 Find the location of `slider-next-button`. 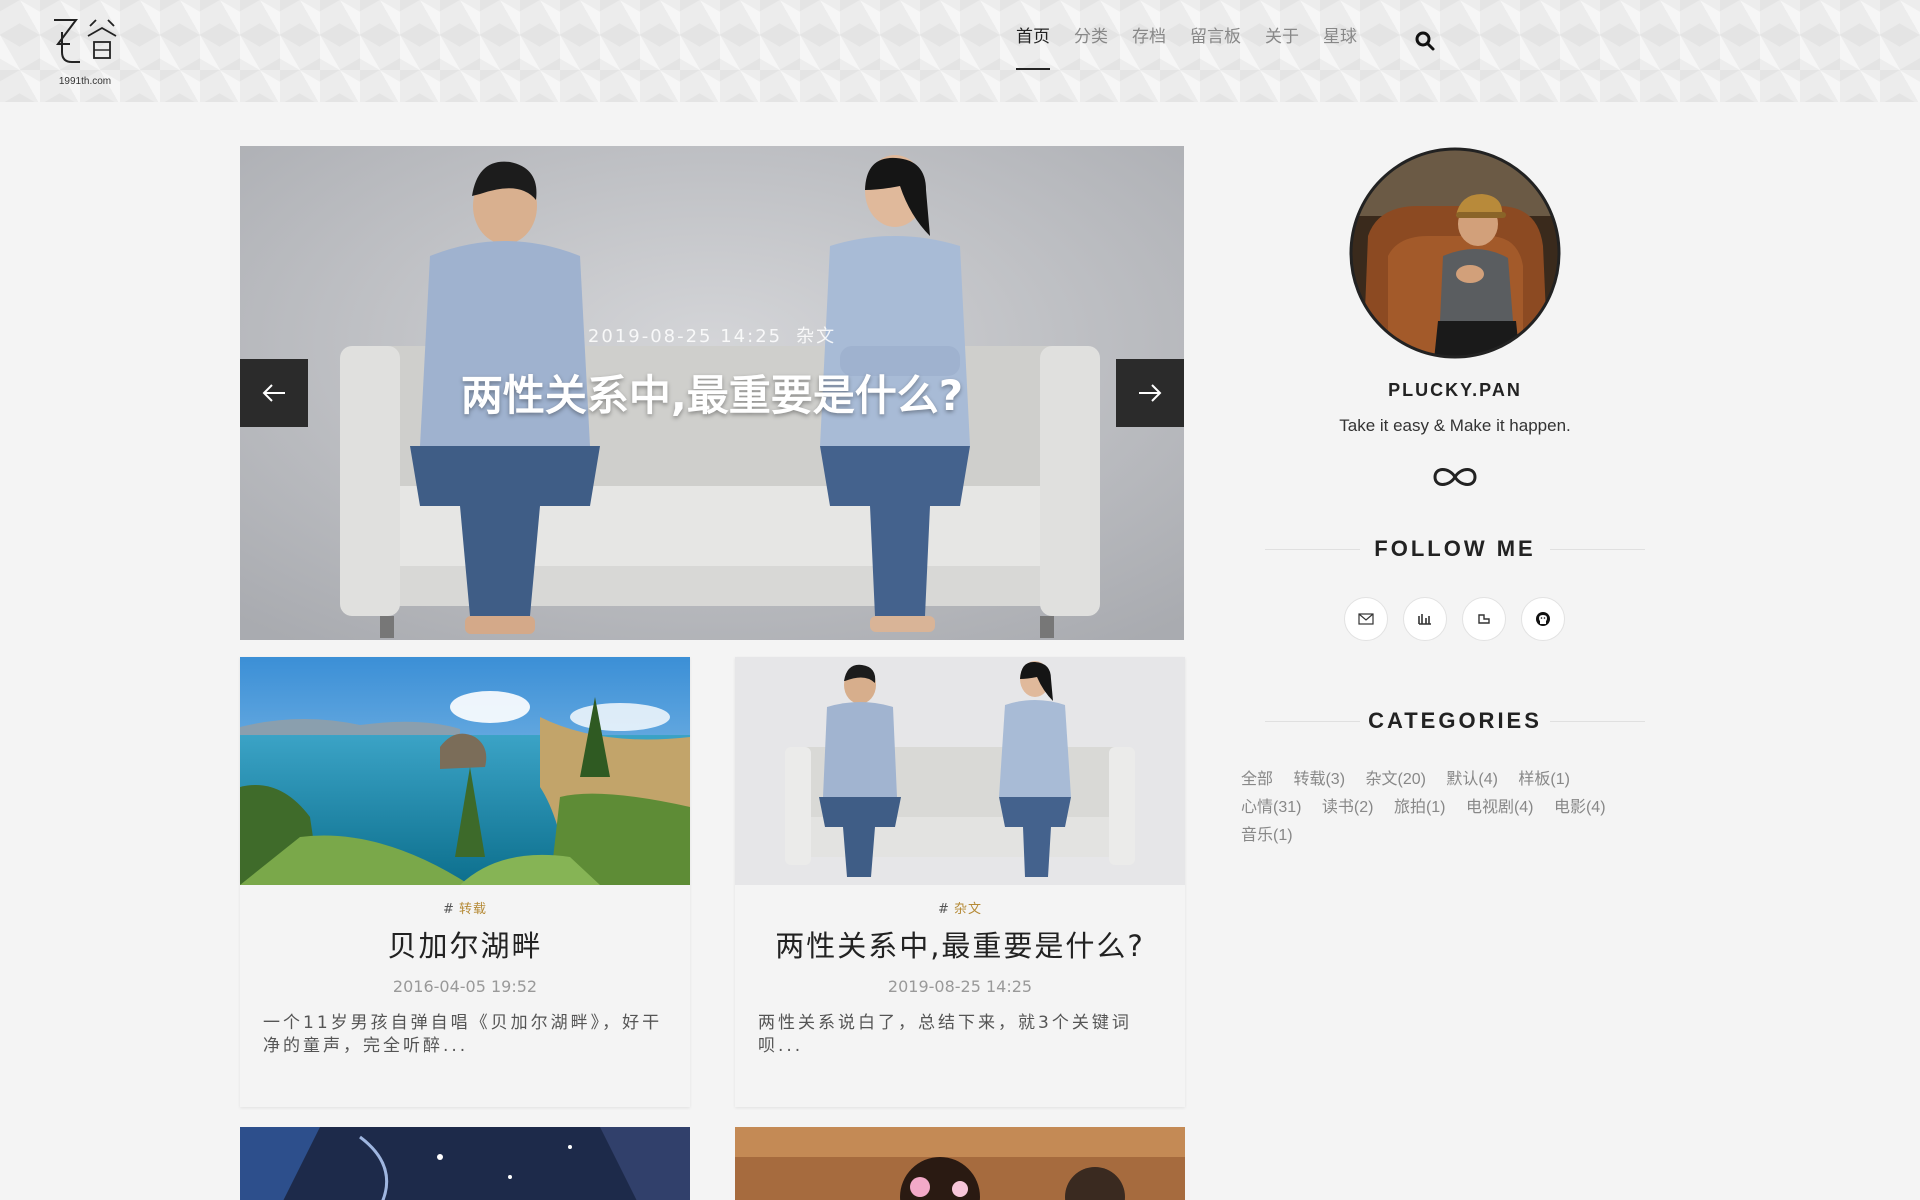

slider-next-button is located at coordinates (1150, 393).